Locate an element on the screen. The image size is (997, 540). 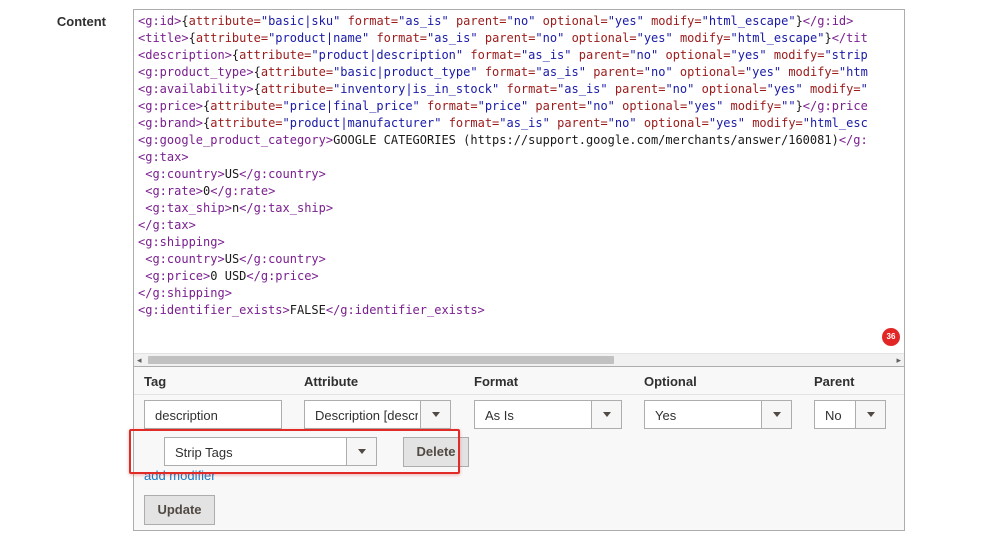
code-token: <g:identifier_exists> is located at coordinates (214, 310).